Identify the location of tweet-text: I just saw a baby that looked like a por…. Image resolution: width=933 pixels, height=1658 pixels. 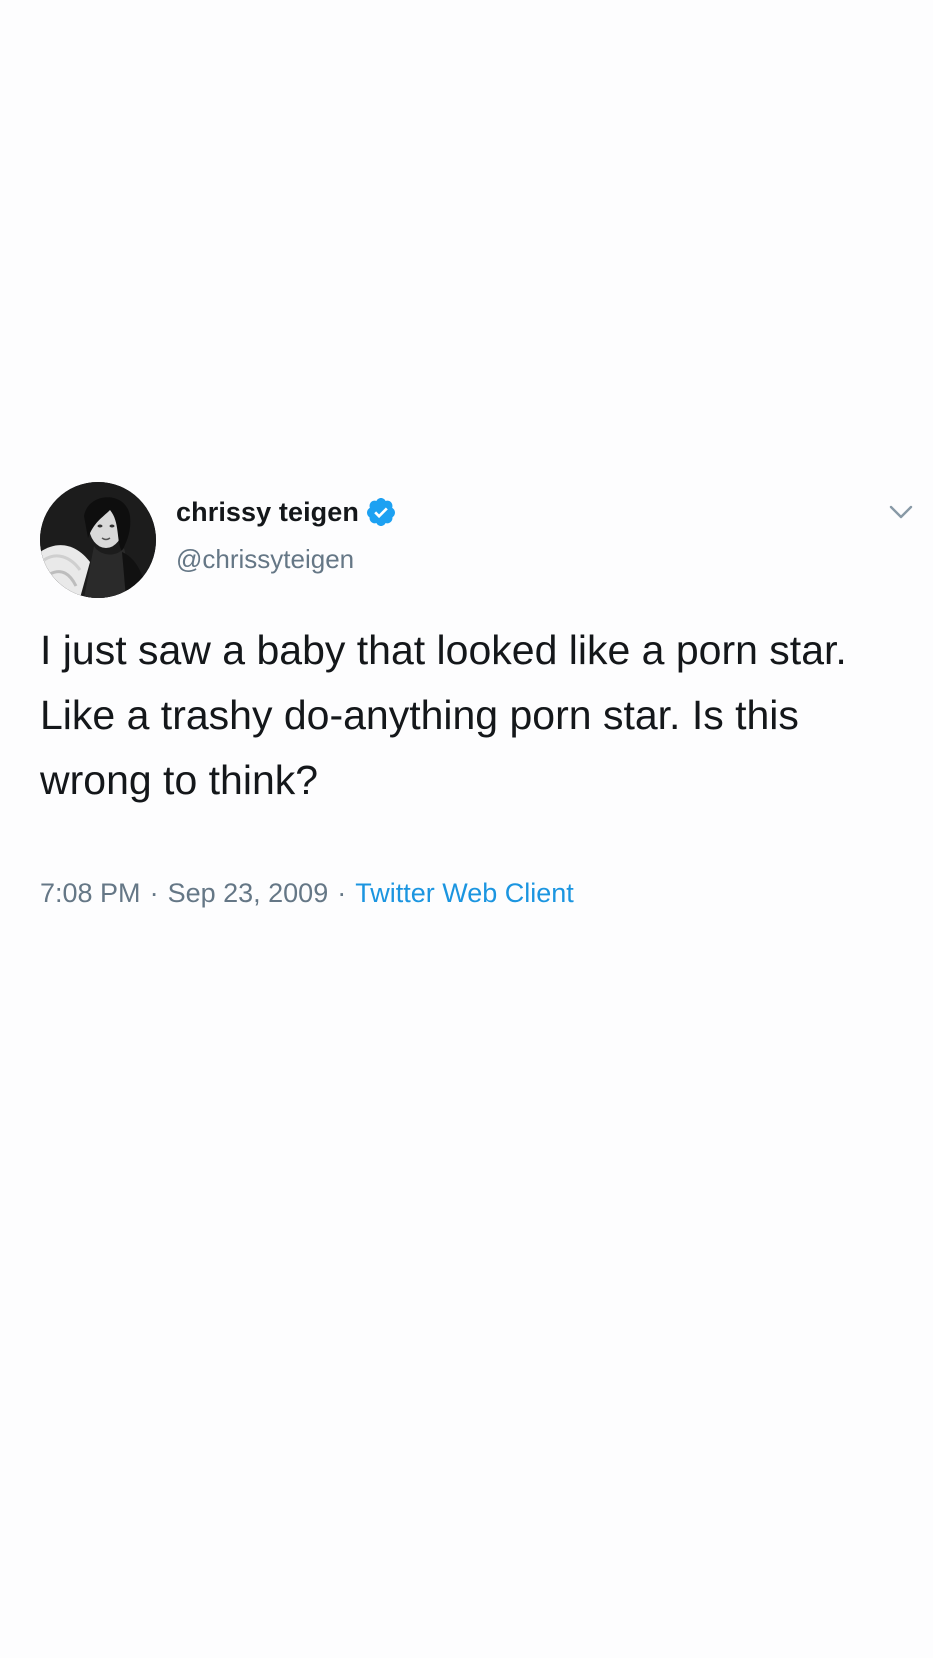
(443, 715).